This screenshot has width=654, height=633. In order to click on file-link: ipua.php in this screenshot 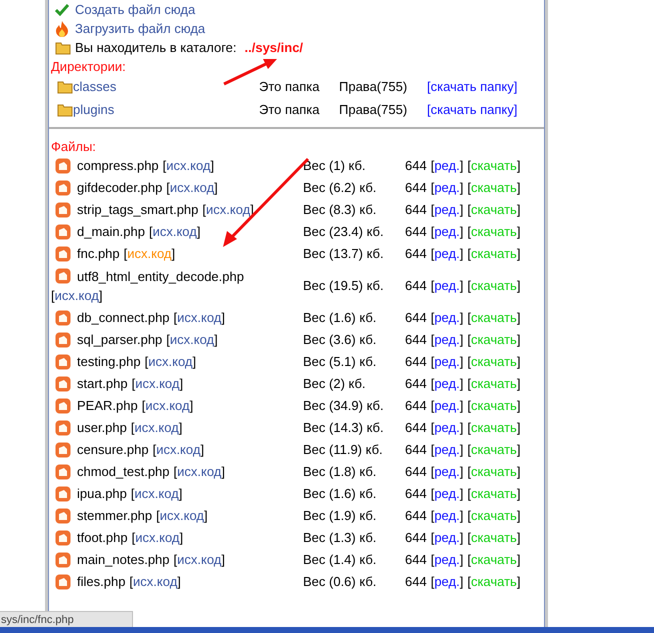, I will do `click(102, 494)`.